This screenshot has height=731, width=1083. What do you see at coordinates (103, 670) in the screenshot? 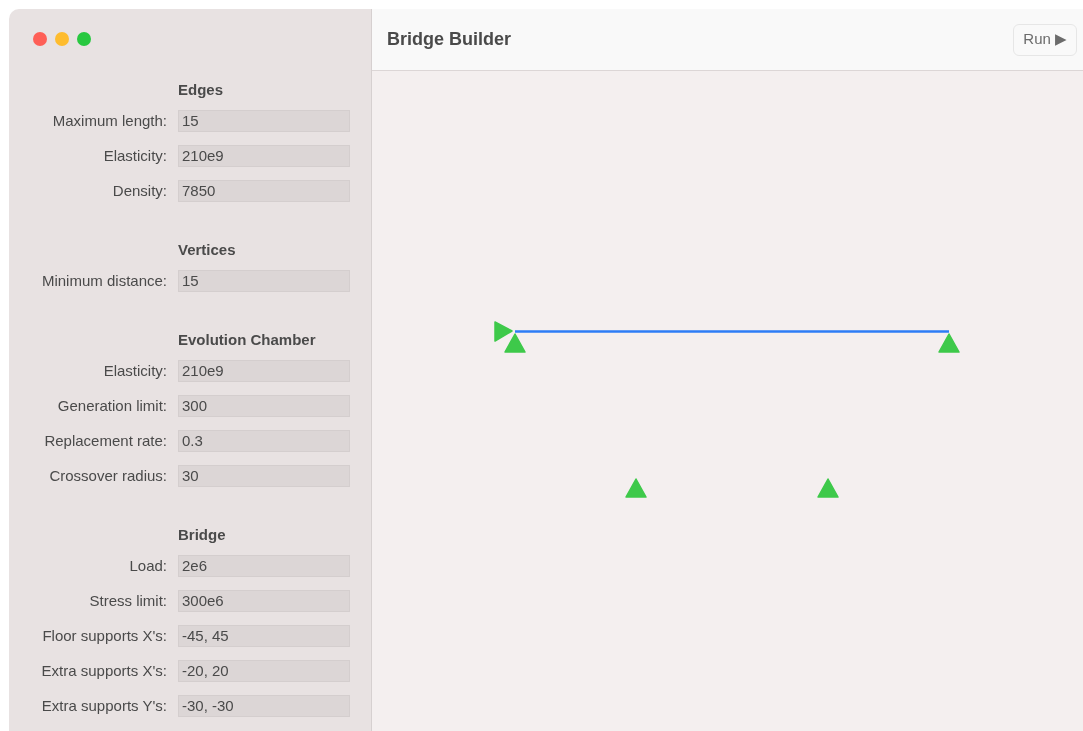
I see `field-label: Extra supports X's:` at bounding box center [103, 670].